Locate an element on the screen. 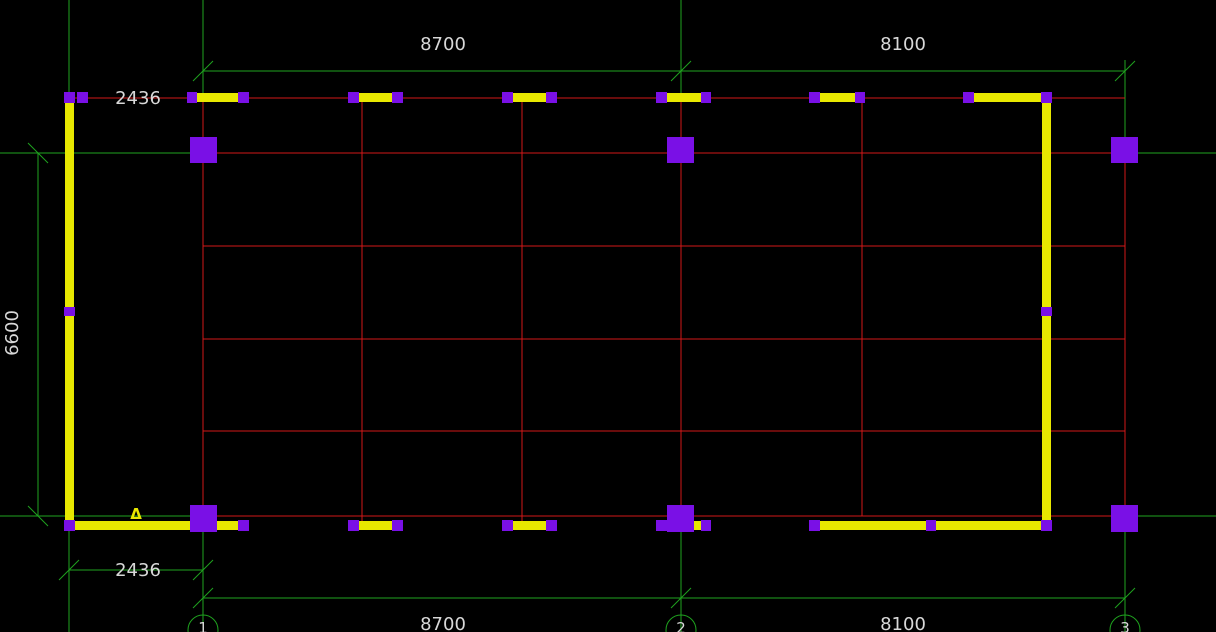 The image size is (1216, 632). axis-bubbles is located at coordinates (664, 623).